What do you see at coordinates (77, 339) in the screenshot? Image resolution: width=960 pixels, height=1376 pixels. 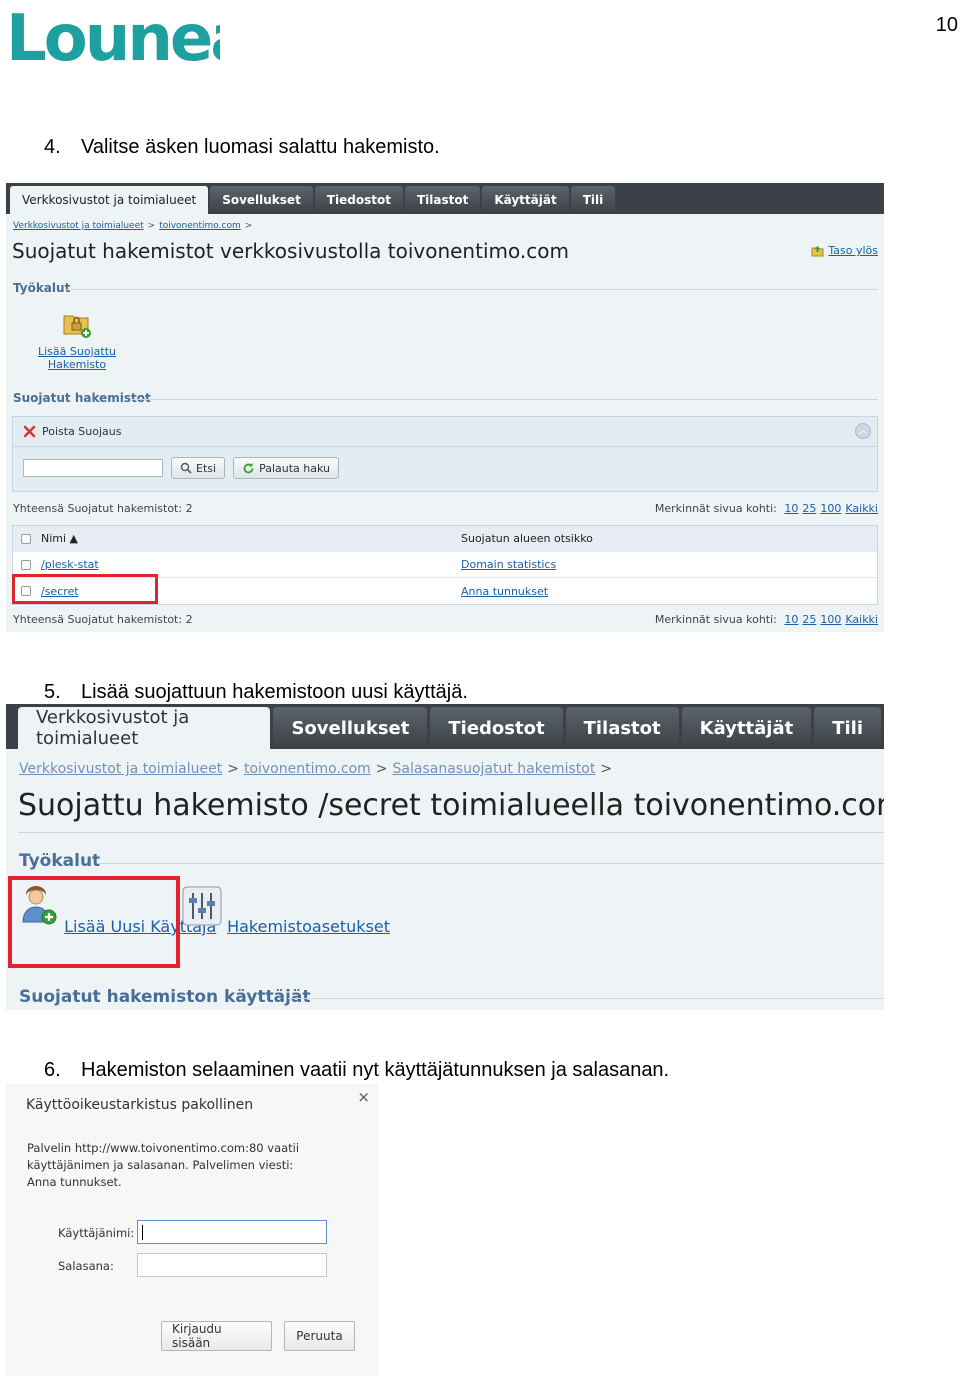 I see `add-protected-directory-tool: Lisää Suojattu Hakemisto` at bounding box center [77, 339].